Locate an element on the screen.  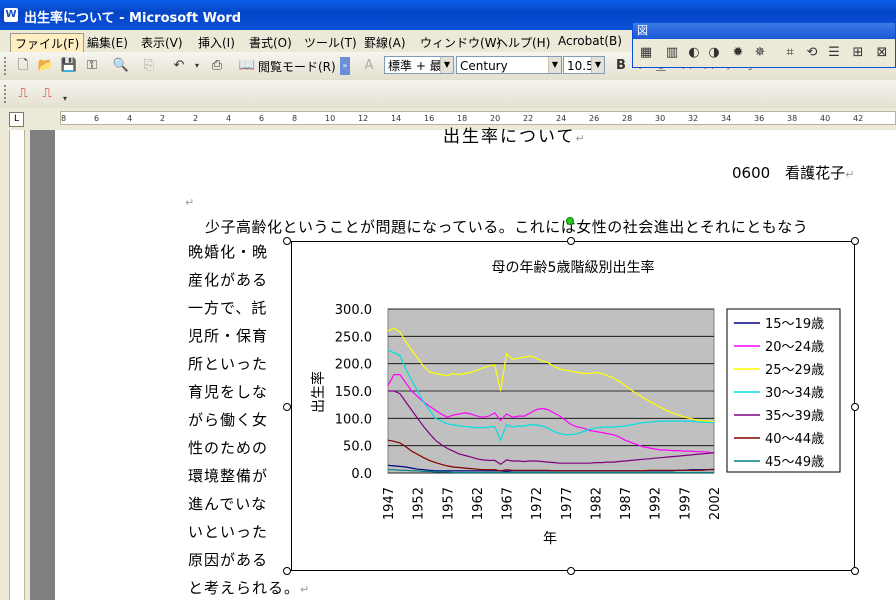
wrapped-text-line: と考えられる。↵ is located at coordinates (249, 588).